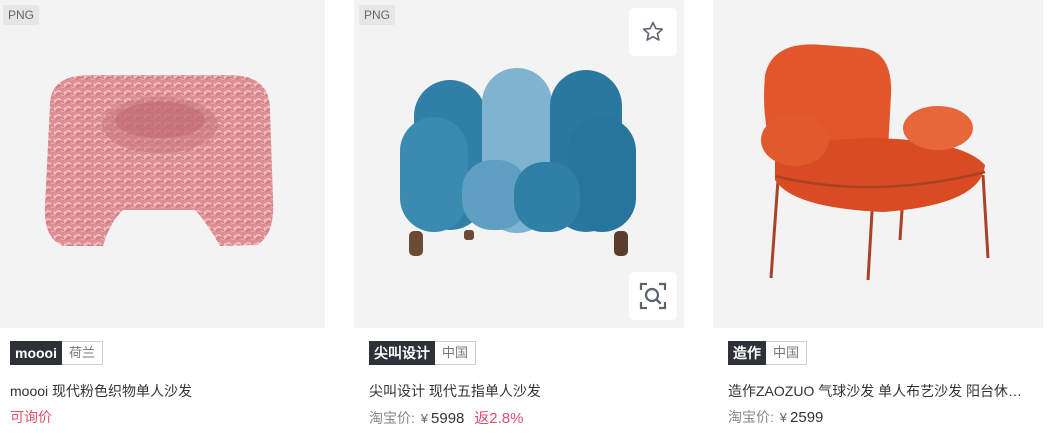 The height and width of the screenshot is (439, 1050). I want to click on product-tags: 尖叫设计 中国, so click(423, 353).